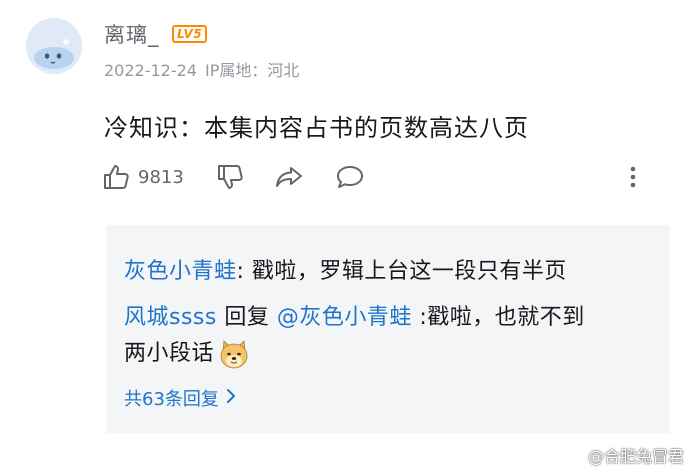  Describe the element at coordinates (576, 455) in the screenshot. I see `weibo-icon` at that location.